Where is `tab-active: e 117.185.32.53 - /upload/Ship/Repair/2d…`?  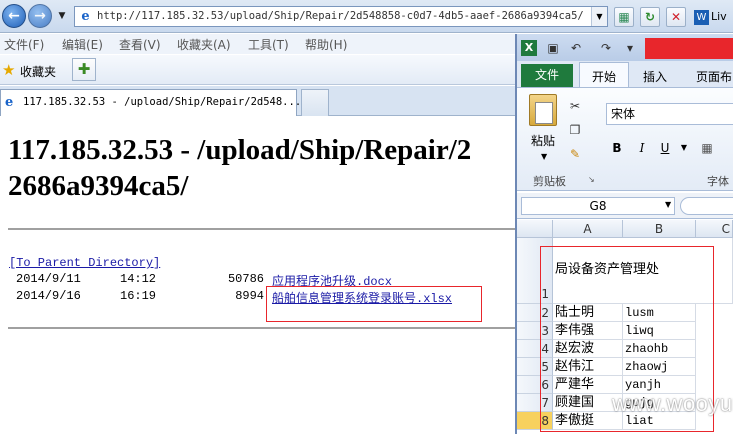
tab-active: e 117.185.32.53 - /upload/Ship/Repair/2d… is located at coordinates (150, 102).